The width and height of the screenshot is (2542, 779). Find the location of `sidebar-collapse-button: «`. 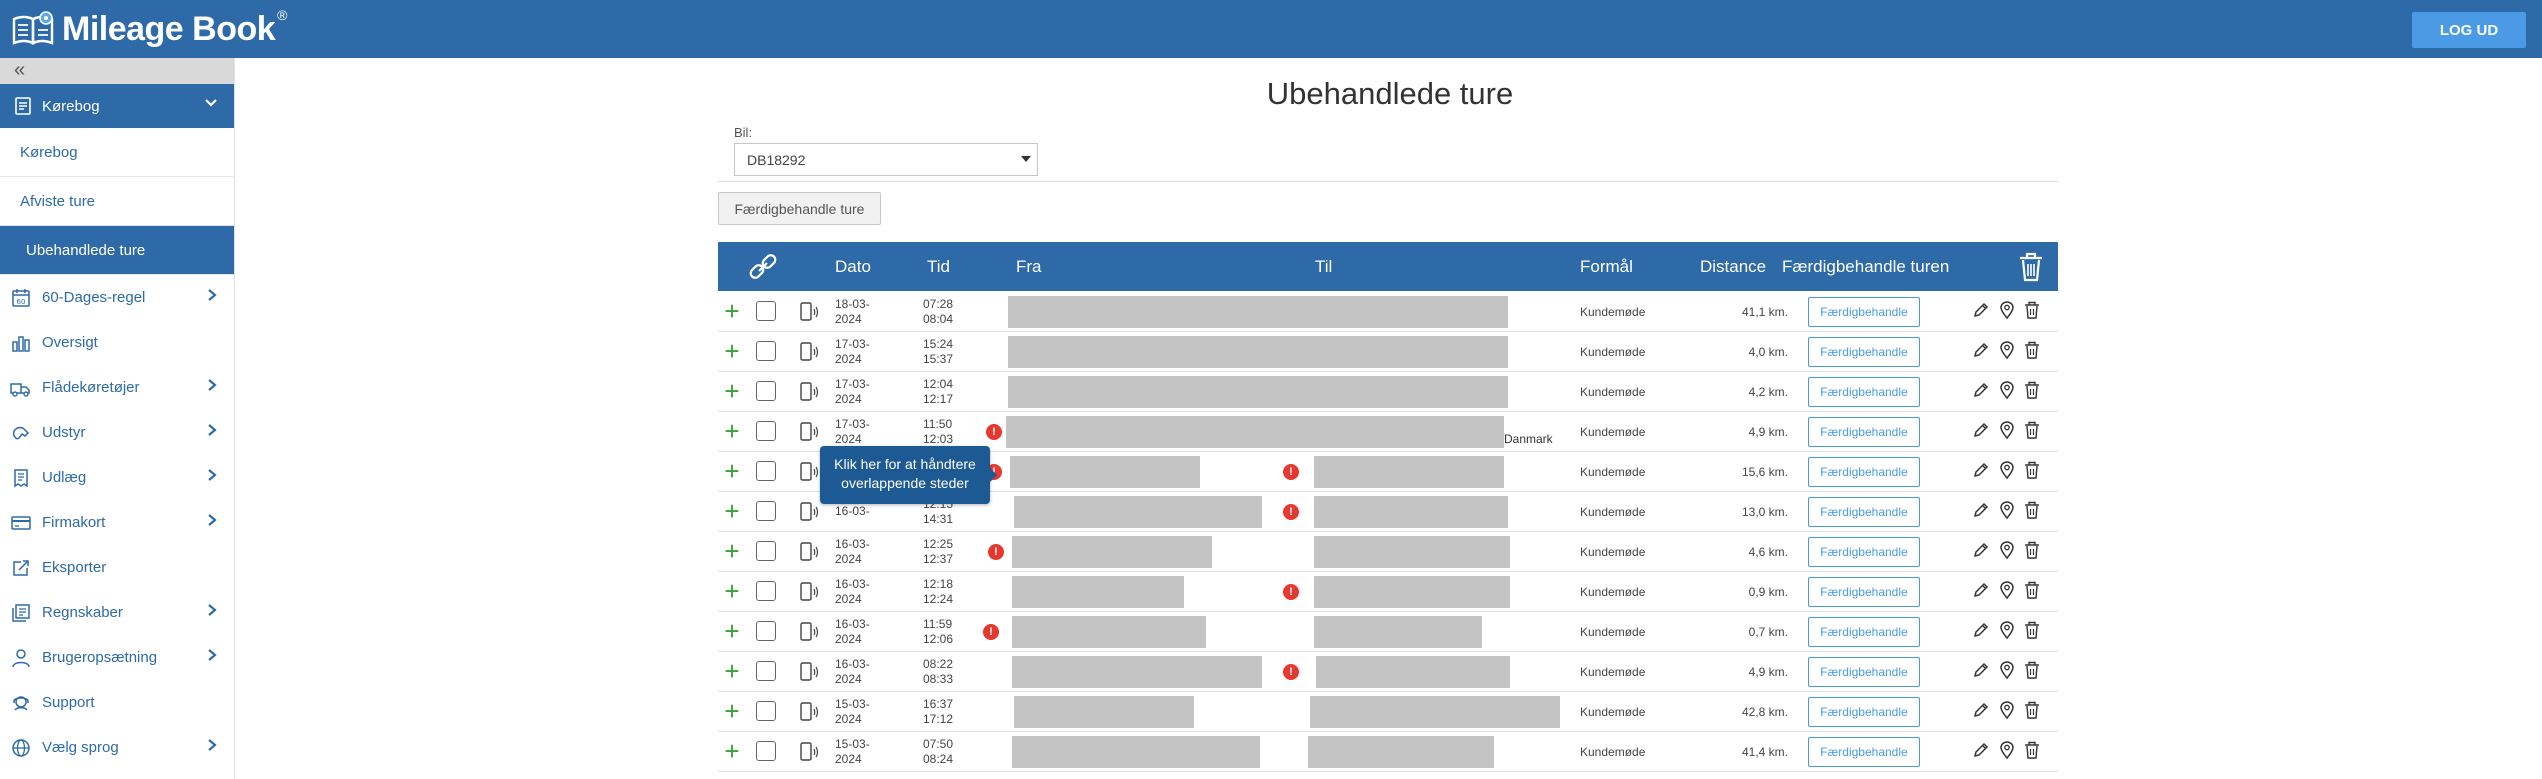

sidebar-collapse-button: « is located at coordinates (117, 71).